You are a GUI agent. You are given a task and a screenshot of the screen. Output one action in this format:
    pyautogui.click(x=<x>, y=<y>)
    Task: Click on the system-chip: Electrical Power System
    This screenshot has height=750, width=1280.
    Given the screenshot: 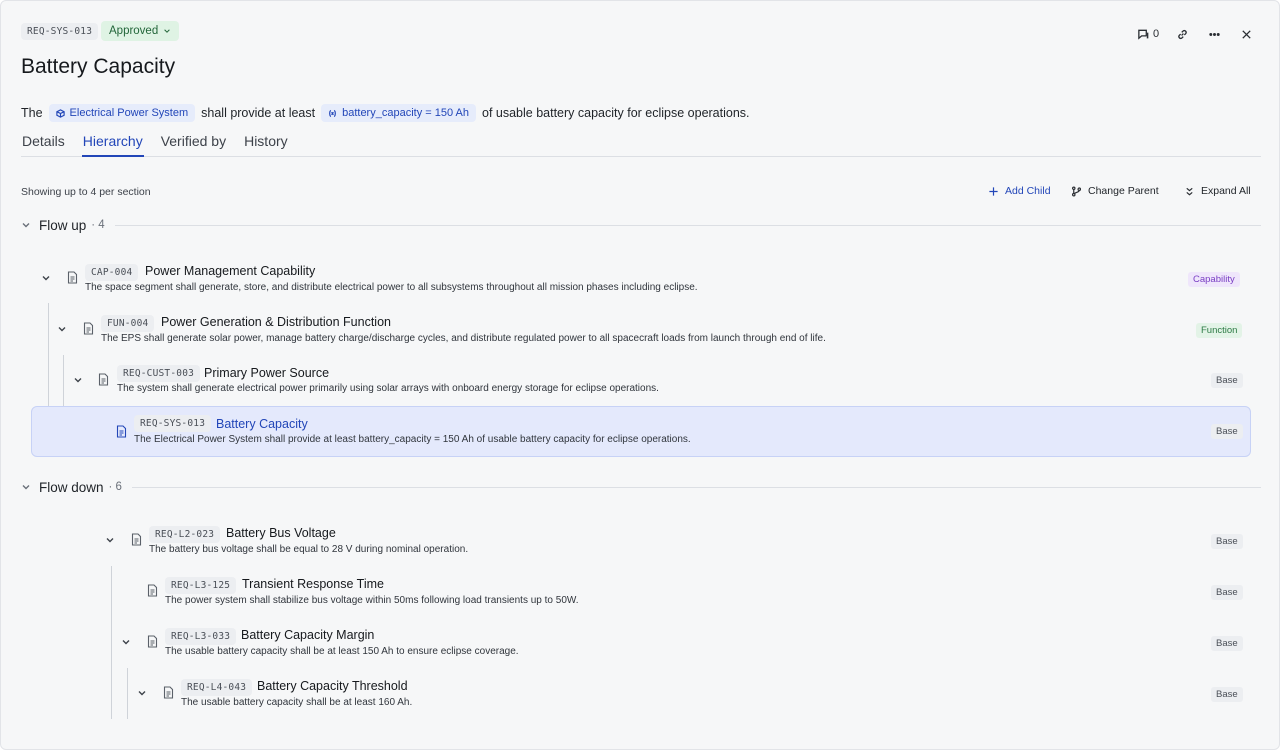 What is the action you would take?
    pyautogui.click(x=122, y=113)
    